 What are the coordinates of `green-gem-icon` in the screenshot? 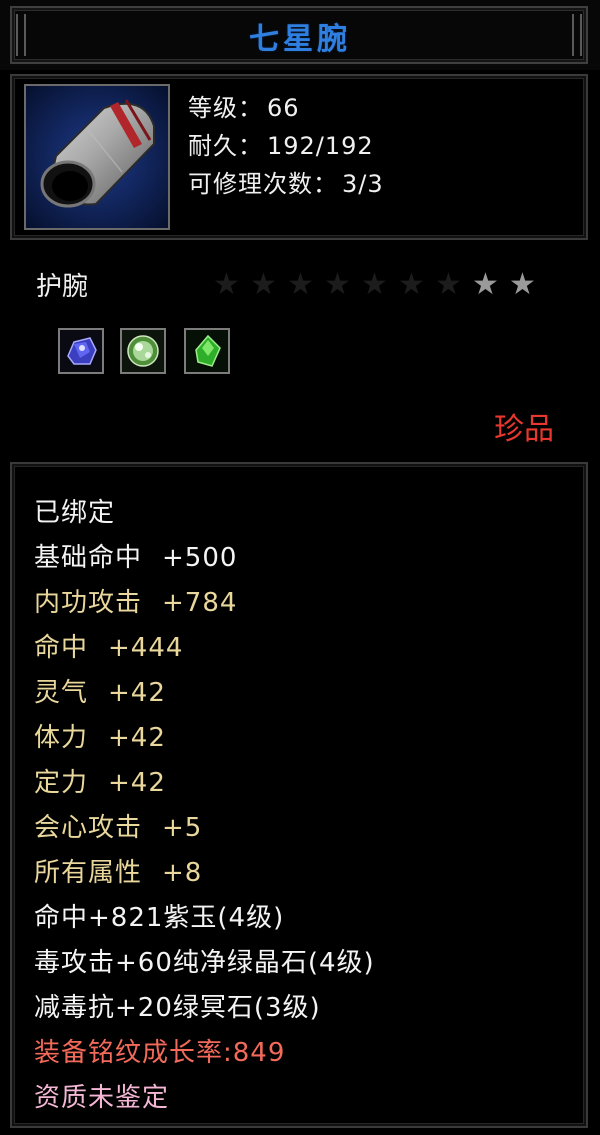 It's located at (207, 351).